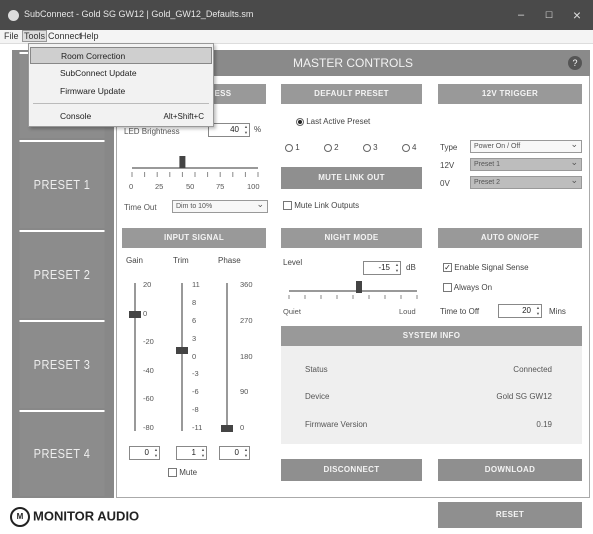 Image resolution: width=593 pixels, height=534 pixels. What do you see at coordinates (544, 424) in the screenshot?
I see `firmware-value: 0.19` at bounding box center [544, 424].